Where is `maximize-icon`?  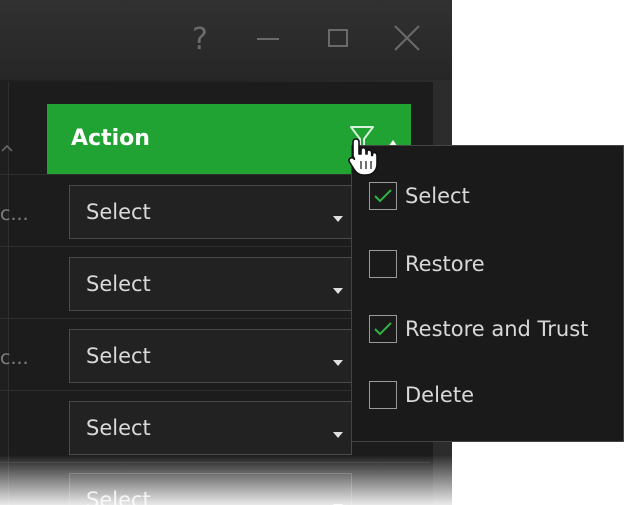 maximize-icon is located at coordinates (338, 38).